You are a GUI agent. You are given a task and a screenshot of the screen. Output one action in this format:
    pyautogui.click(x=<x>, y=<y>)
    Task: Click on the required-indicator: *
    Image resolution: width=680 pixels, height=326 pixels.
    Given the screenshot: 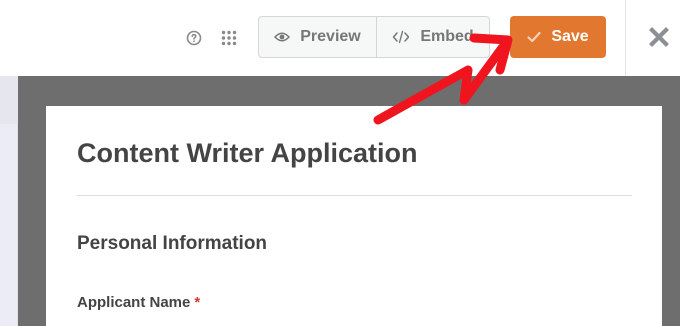 What is the action you would take?
    pyautogui.click(x=197, y=302)
    